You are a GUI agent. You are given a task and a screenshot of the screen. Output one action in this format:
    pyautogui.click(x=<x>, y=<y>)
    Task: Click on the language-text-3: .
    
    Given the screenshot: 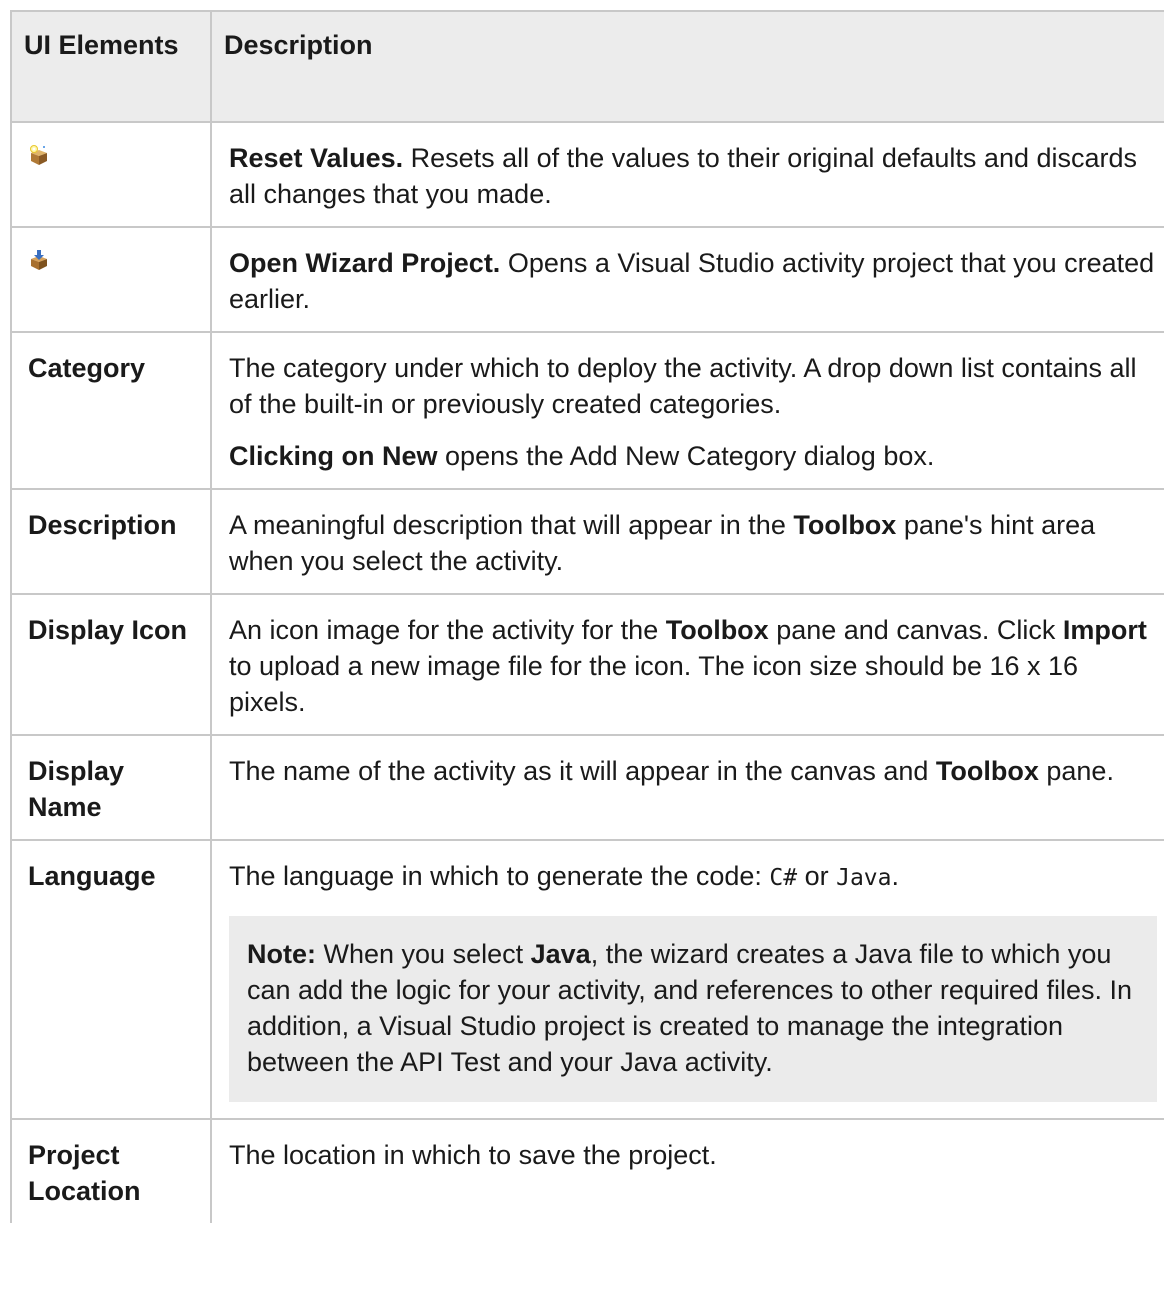 What is the action you would take?
    pyautogui.click(x=895, y=876)
    